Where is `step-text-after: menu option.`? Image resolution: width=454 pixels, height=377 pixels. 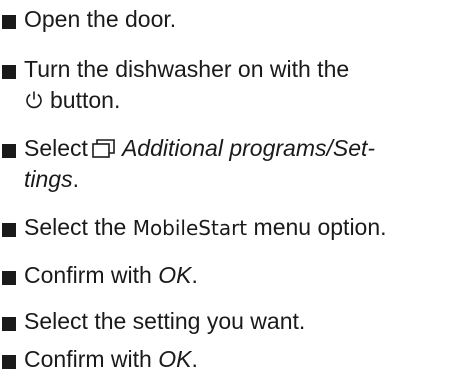
step-text-after: menu option. is located at coordinates (320, 227).